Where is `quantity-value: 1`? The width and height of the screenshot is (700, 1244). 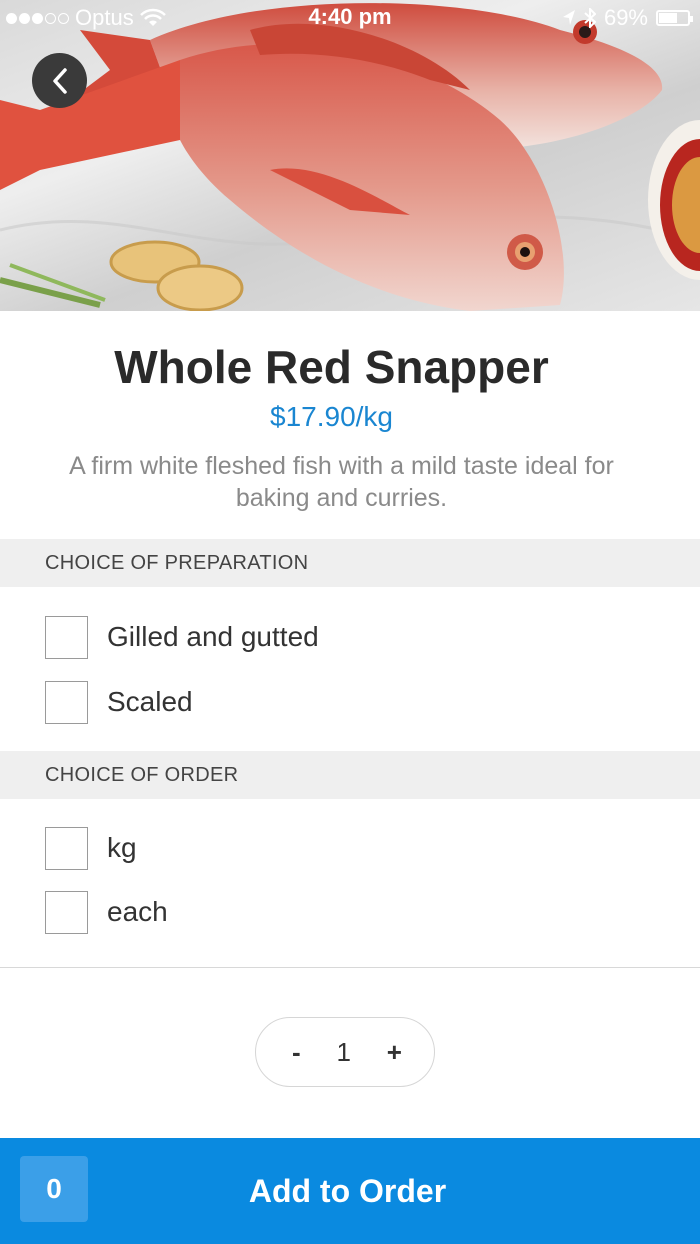
quantity-value: 1 is located at coordinates (343, 1051).